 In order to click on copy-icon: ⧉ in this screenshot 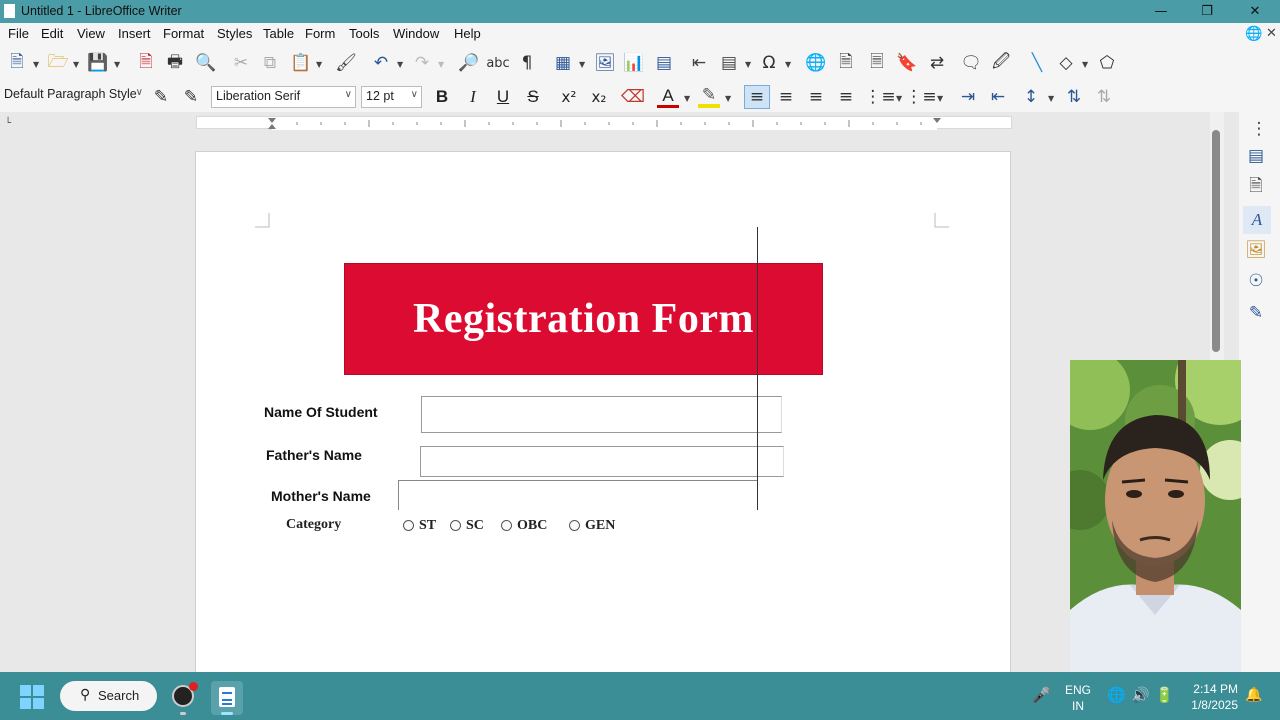, I will do `click(270, 63)`.